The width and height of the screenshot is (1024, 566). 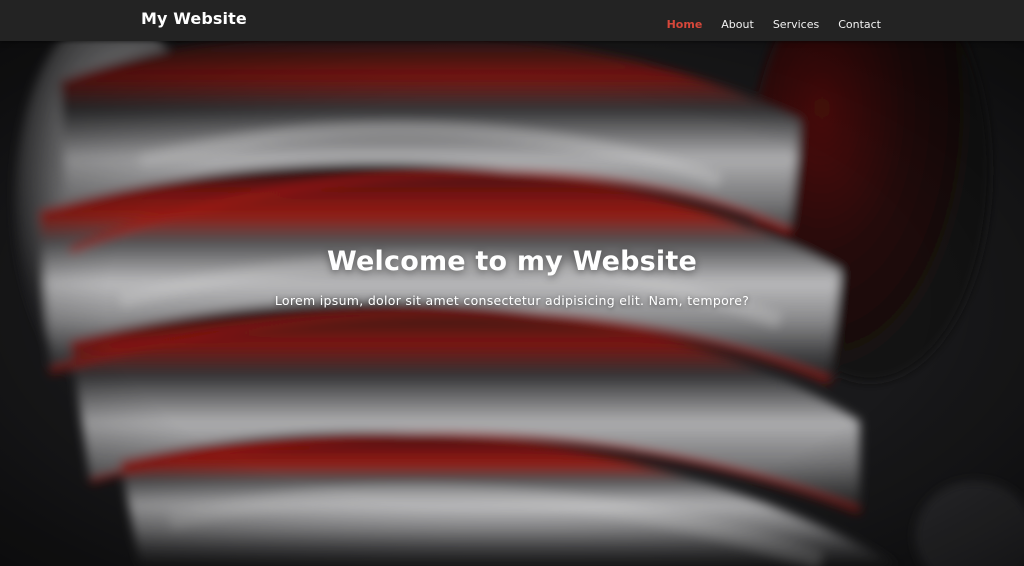 I want to click on brand-logo-link: My Website, so click(x=194, y=18).